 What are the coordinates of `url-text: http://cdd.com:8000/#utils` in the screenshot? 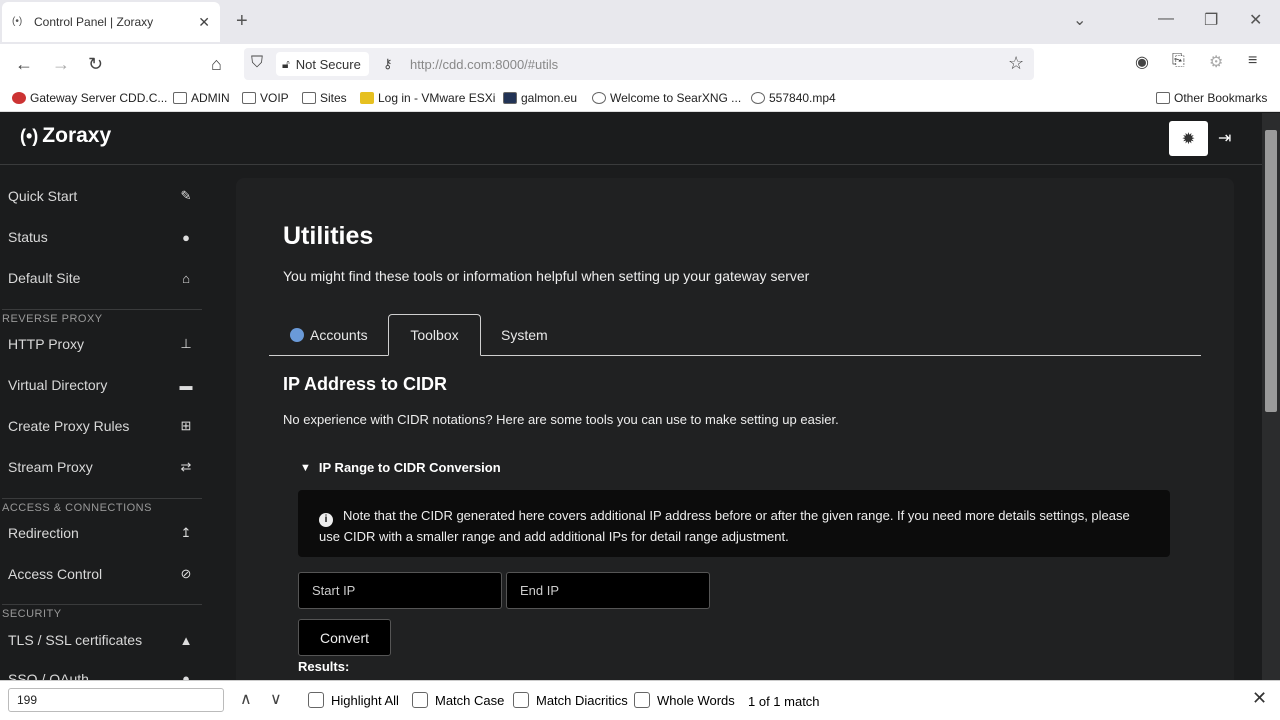 It's located at (484, 64).